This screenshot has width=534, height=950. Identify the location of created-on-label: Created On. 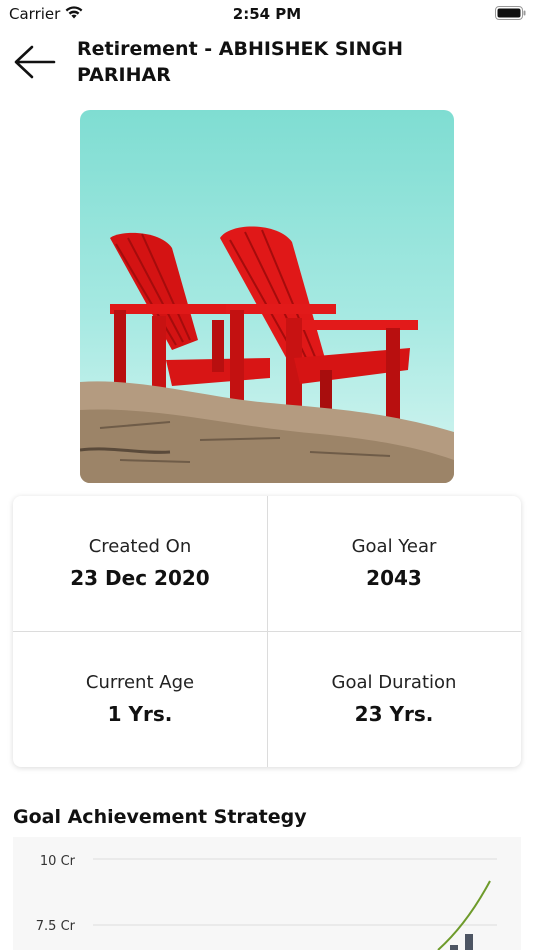
(140, 546).